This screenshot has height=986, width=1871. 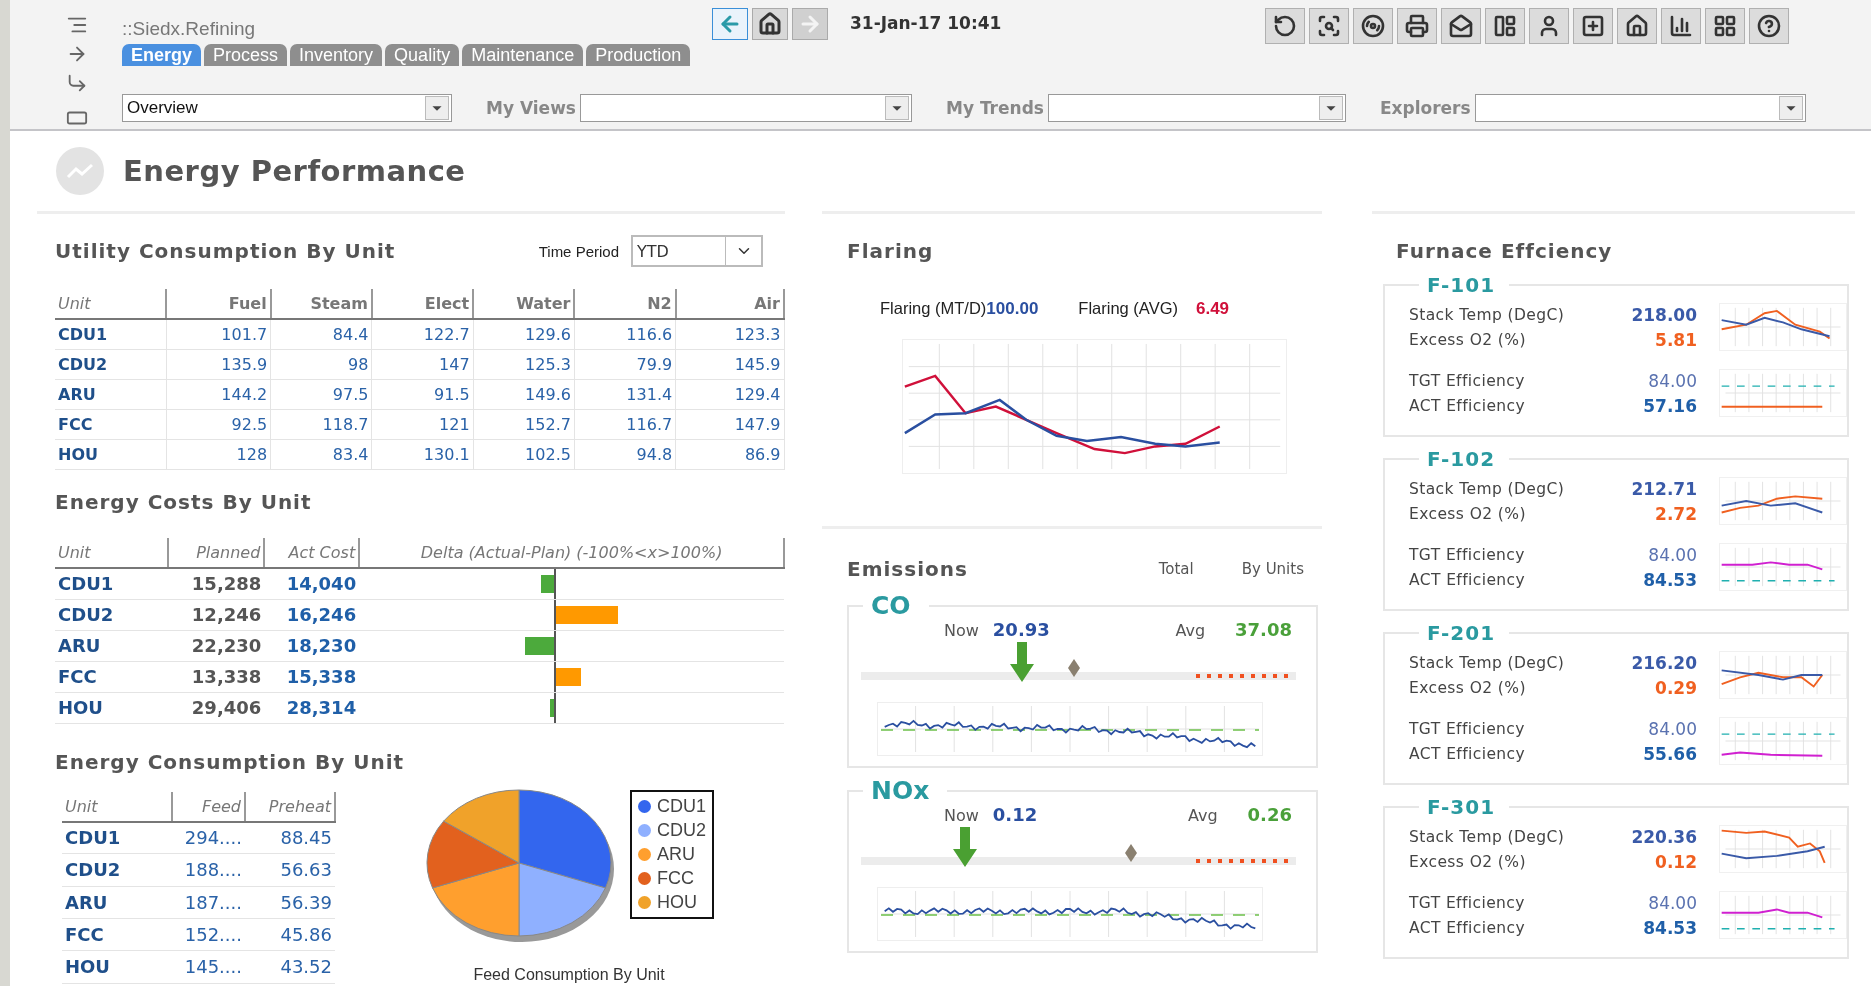 I want to click on tab: Production, so click(x=638, y=55).